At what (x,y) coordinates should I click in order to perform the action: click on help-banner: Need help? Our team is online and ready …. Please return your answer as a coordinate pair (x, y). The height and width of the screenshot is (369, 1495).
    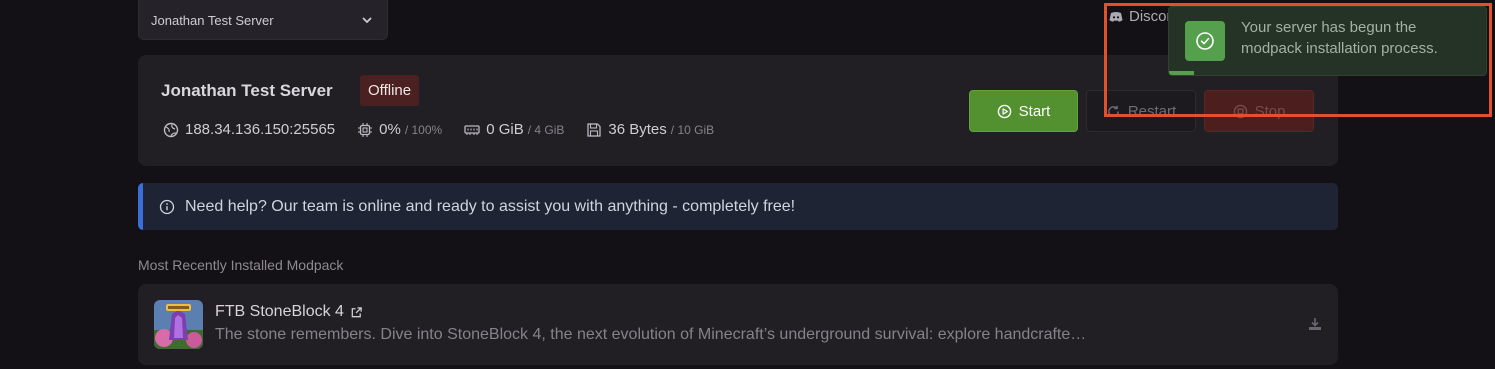
    Looking at the image, I should click on (738, 206).